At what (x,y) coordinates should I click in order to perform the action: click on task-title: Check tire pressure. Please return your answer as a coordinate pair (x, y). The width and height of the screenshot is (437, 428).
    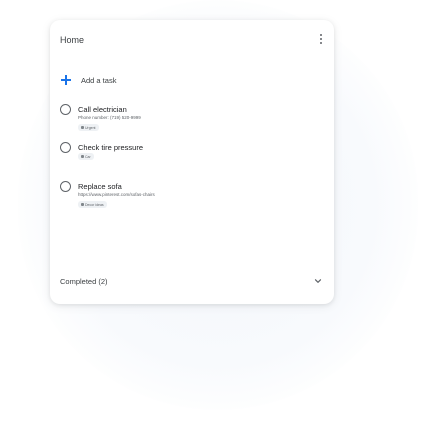
    Looking at the image, I should click on (111, 147).